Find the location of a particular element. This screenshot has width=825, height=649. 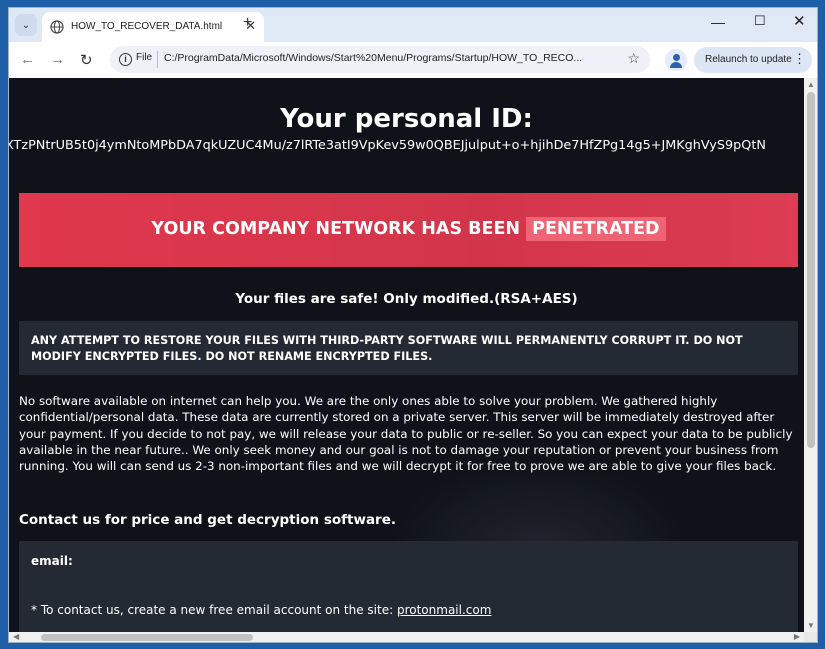

tab-active: HOW_TO_RECOVER_DATA.html ✕ is located at coordinates (153, 27).